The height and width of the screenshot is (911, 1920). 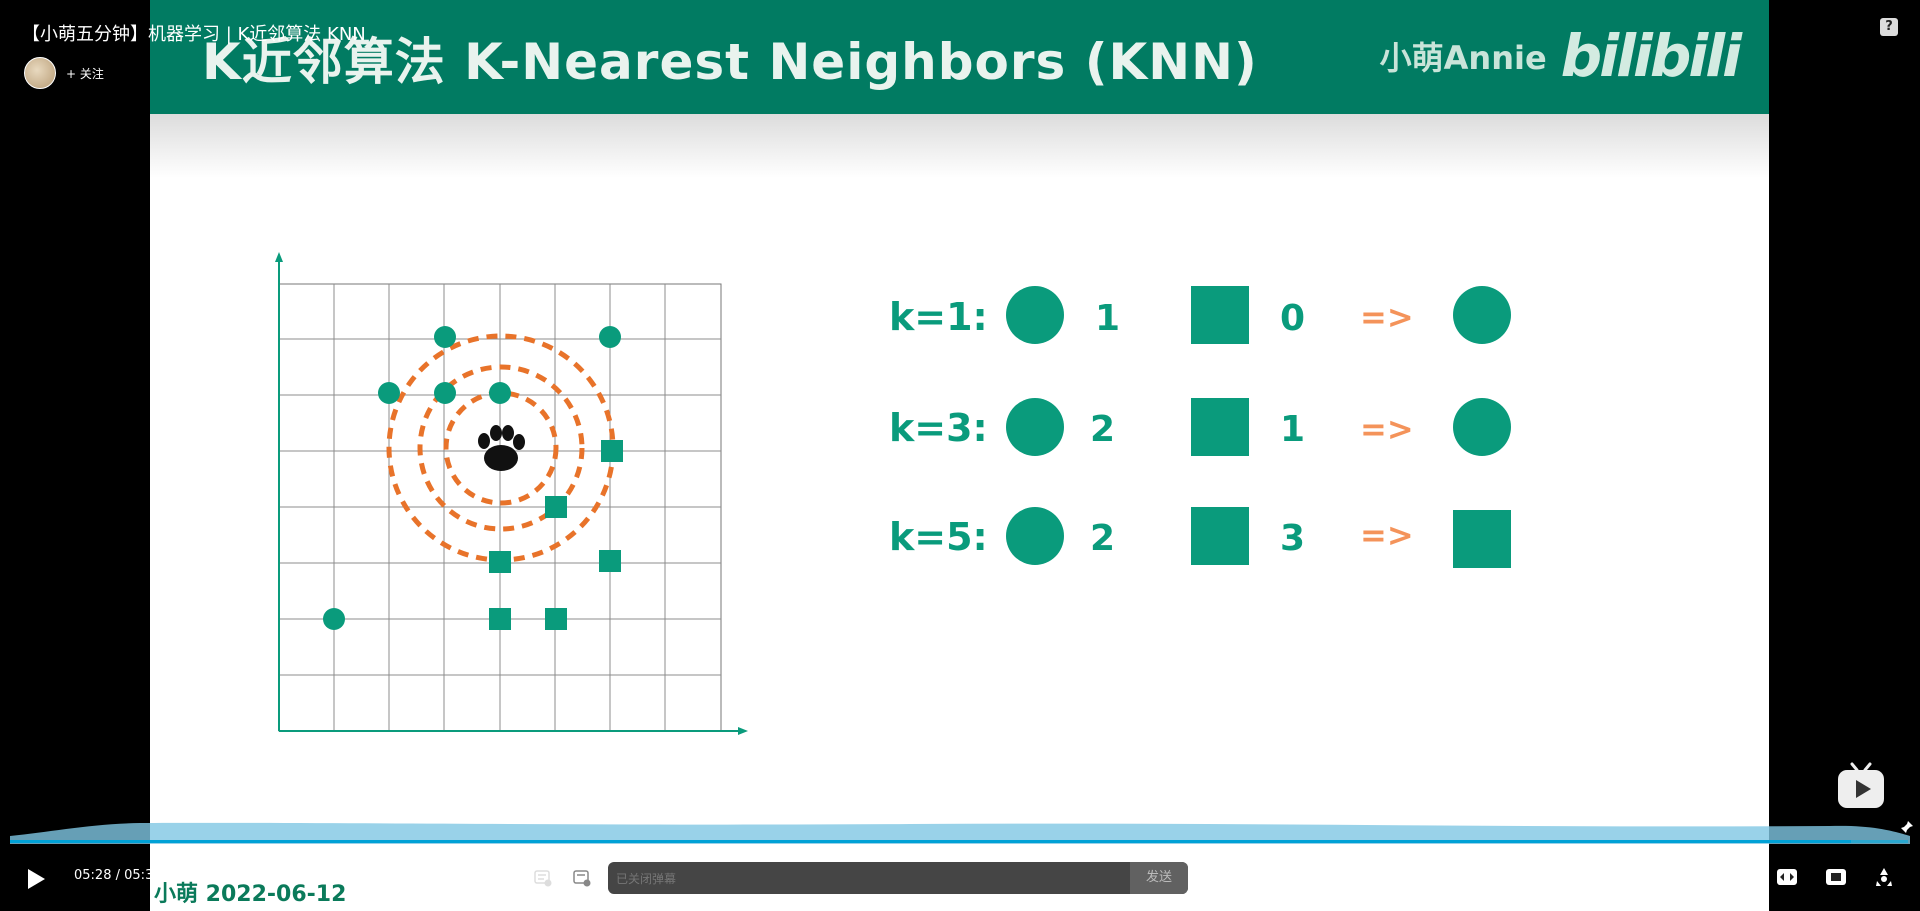 I want to click on square-count: 1, so click(x=1292, y=429).